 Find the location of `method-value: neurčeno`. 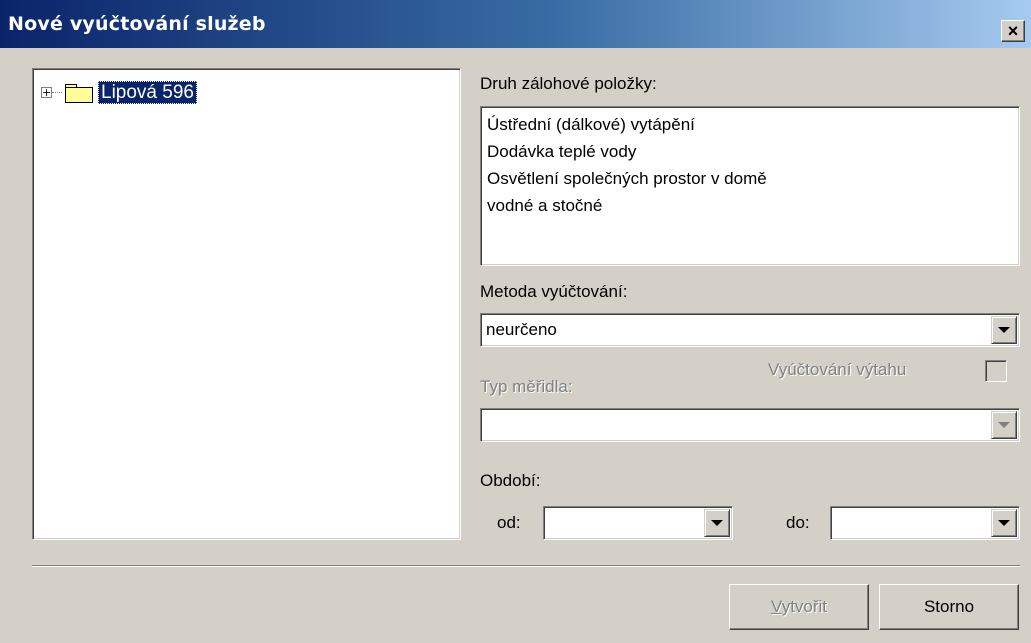

method-value: neurčeno is located at coordinates (521, 329).